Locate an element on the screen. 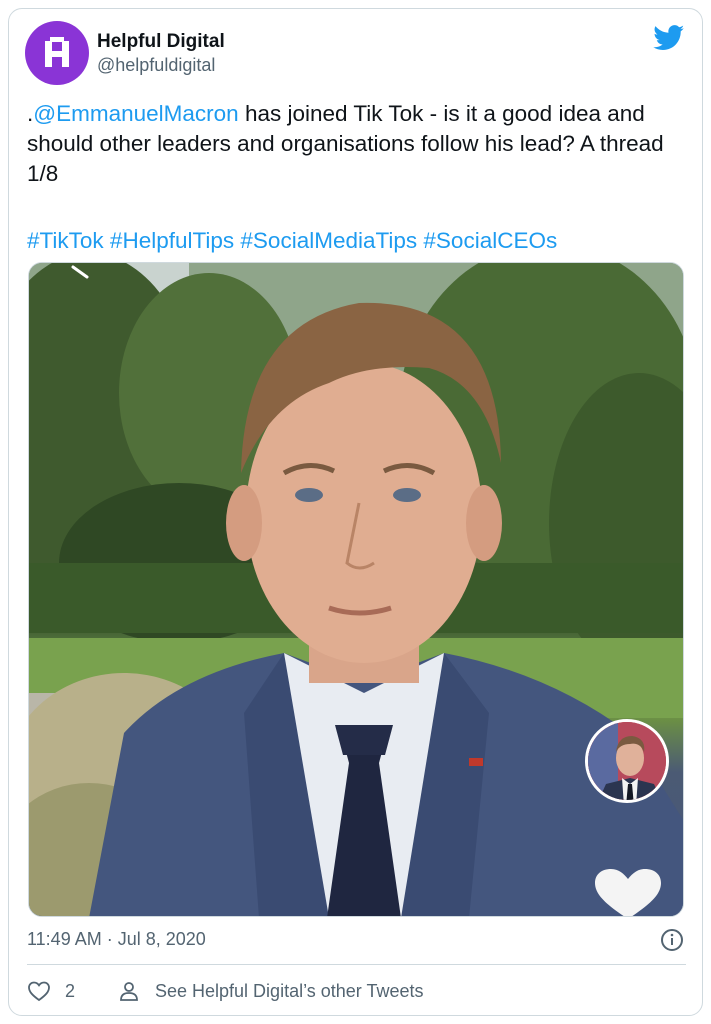 This screenshot has height=1024, width=711. like-count: 2 is located at coordinates (70, 990).